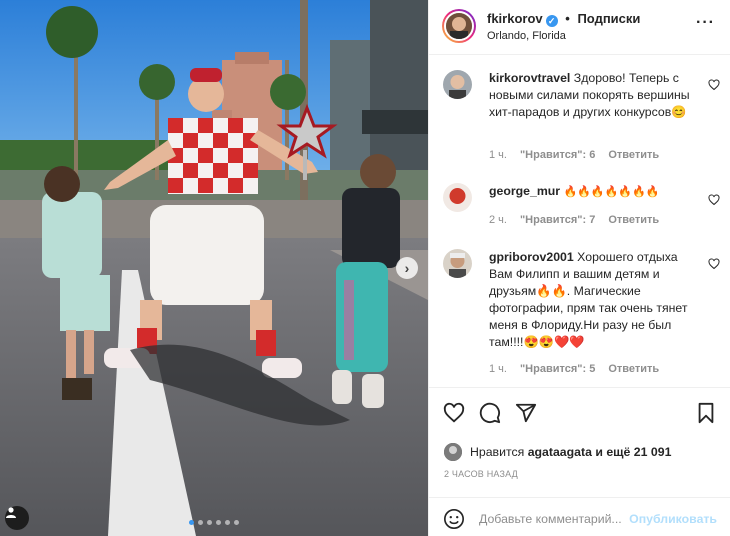  What do you see at coordinates (705, 23) in the screenshot?
I see `more-options-button: ···` at bounding box center [705, 23].